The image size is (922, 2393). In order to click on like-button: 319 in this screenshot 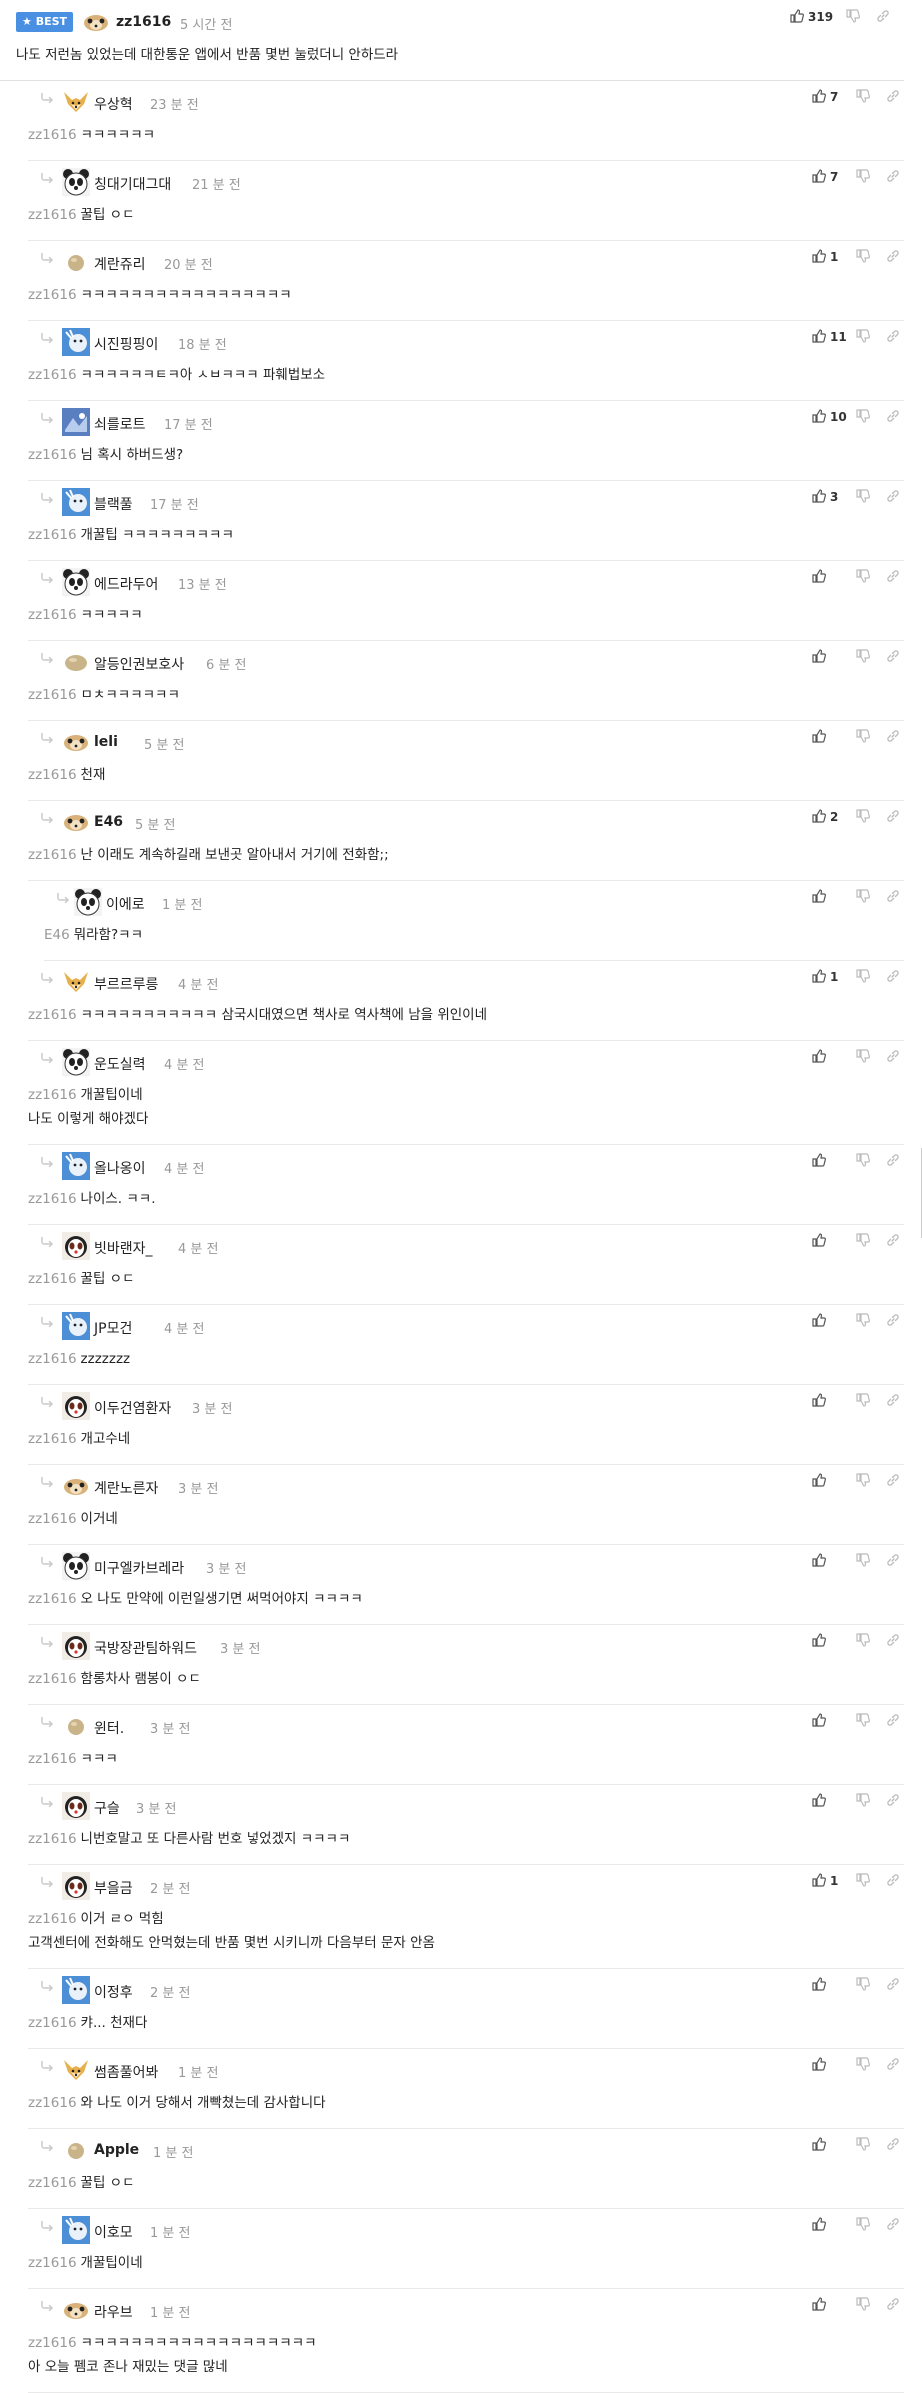, I will do `click(812, 18)`.